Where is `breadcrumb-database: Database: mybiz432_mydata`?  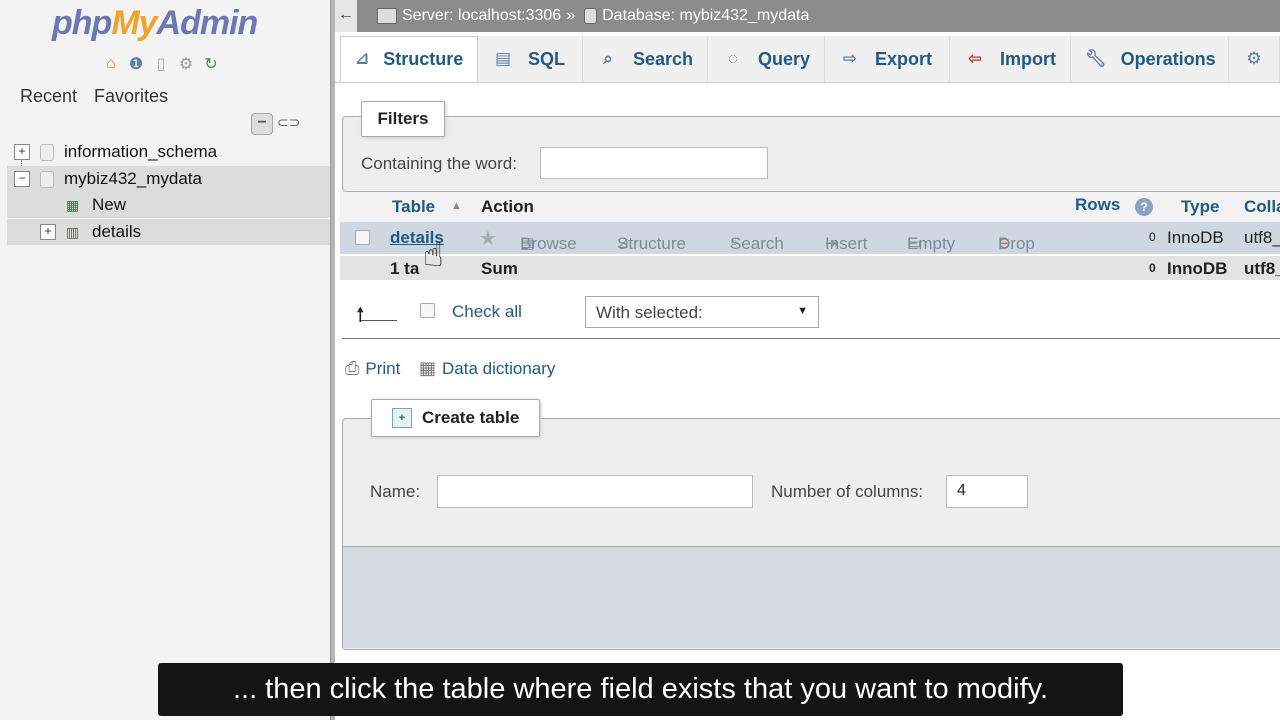
breadcrumb-database: Database: mybiz432_mydata is located at coordinates (705, 16).